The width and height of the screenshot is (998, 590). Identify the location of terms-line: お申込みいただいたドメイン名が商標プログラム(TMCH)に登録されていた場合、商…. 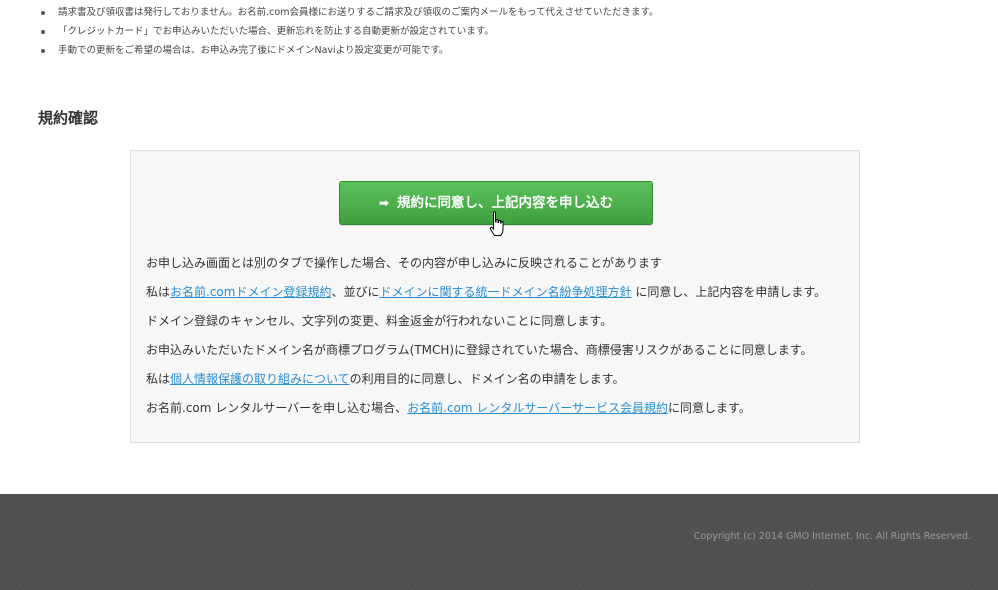
(486, 353).